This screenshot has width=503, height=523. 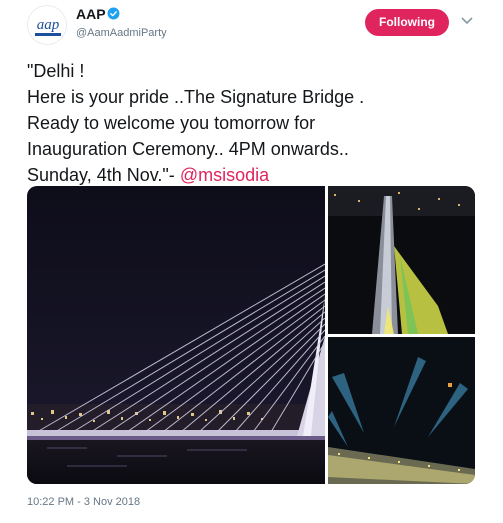 What do you see at coordinates (56, 71) in the screenshot?
I see `tweet-line: "Delhi !` at bounding box center [56, 71].